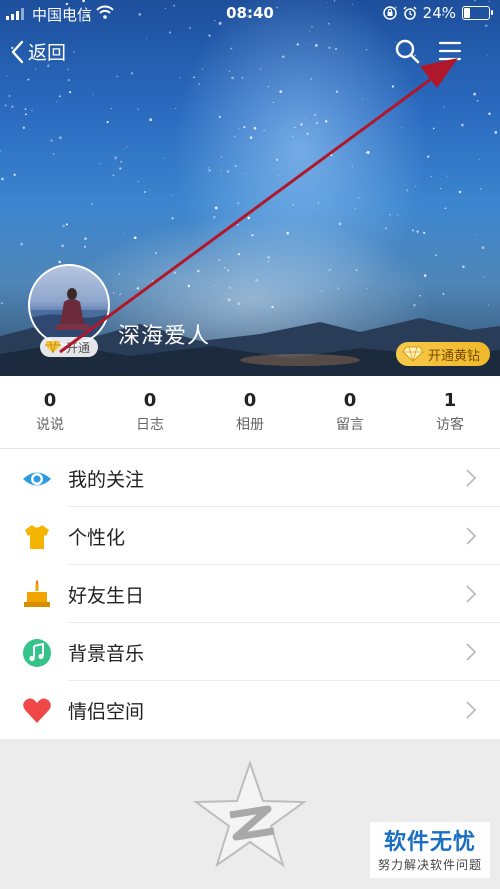 This screenshot has height=889, width=500. What do you see at coordinates (47, 53) in the screenshot?
I see `back-label: 返回` at bounding box center [47, 53].